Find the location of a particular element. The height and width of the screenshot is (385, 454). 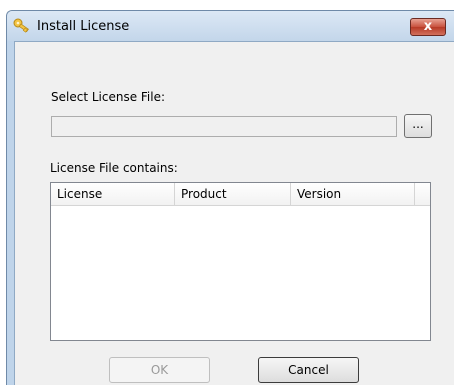

license-file-contains-label: License File contains: is located at coordinates (114, 168).